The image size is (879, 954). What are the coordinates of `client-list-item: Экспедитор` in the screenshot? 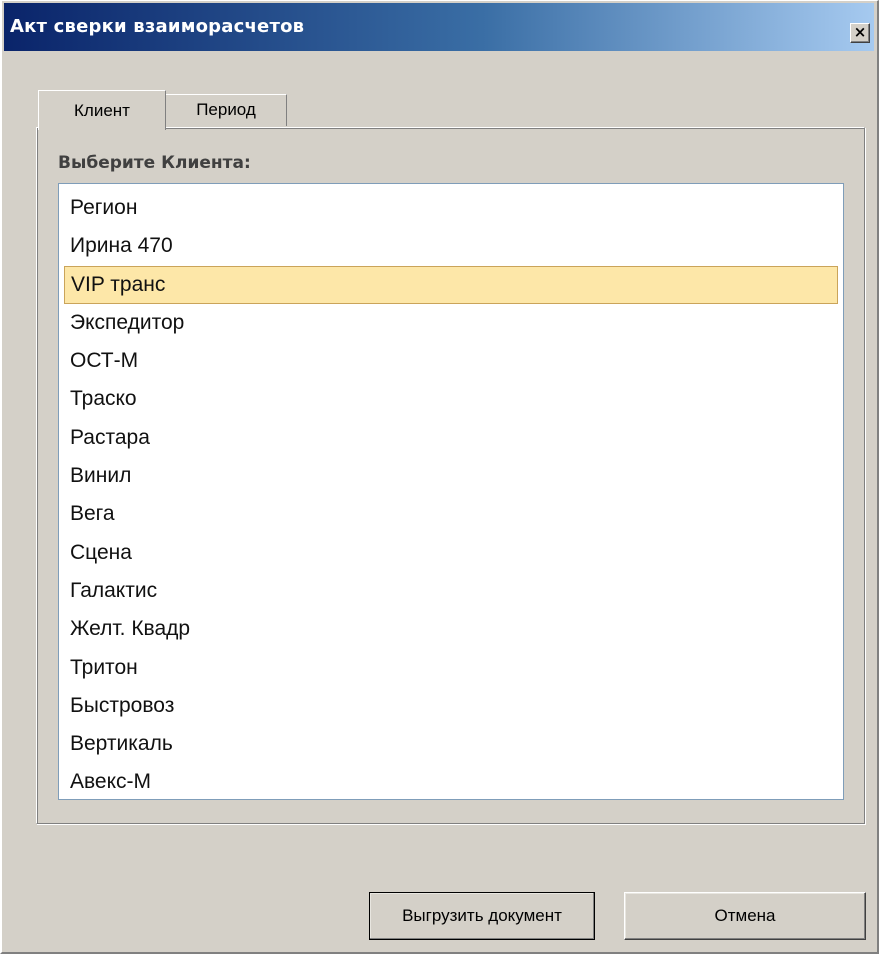 It's located at (451, 323).